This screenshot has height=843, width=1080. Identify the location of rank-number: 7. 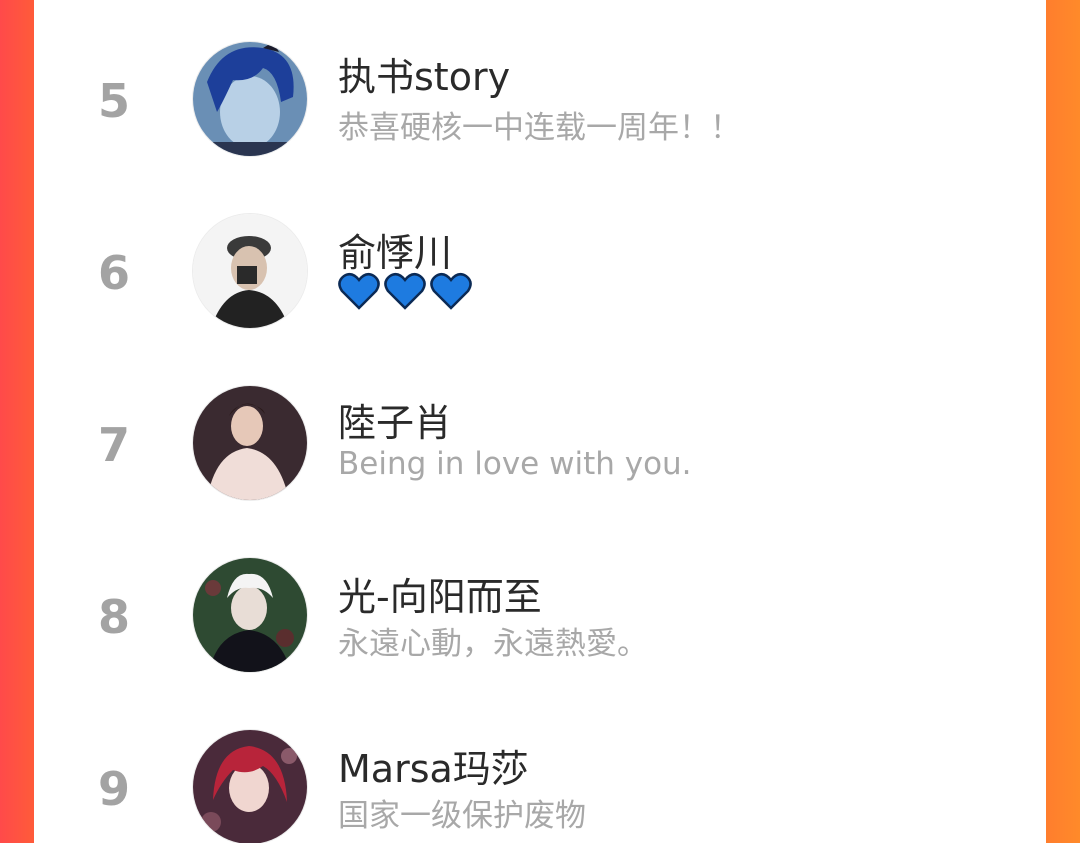
(113, 445).